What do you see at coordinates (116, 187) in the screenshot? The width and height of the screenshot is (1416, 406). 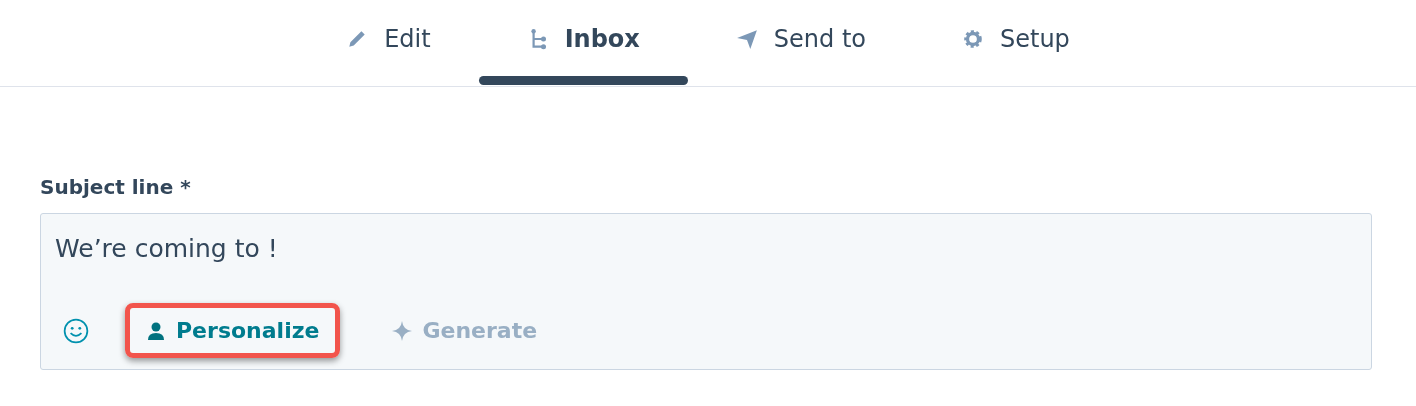 I see `field-label: Subject line *` at bounding box center [116, 187].